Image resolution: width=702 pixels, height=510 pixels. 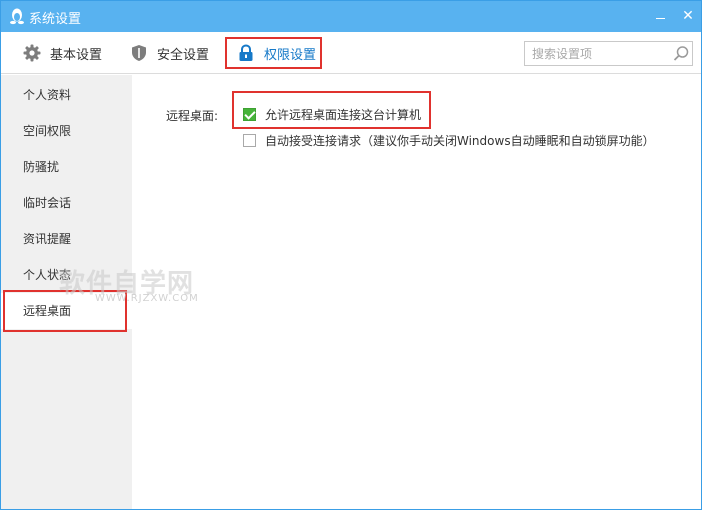 What do you see at coordinates (183, 55) in the screenshot?
I see `tab-label: 安全设置` at bounding box center [183, 55].